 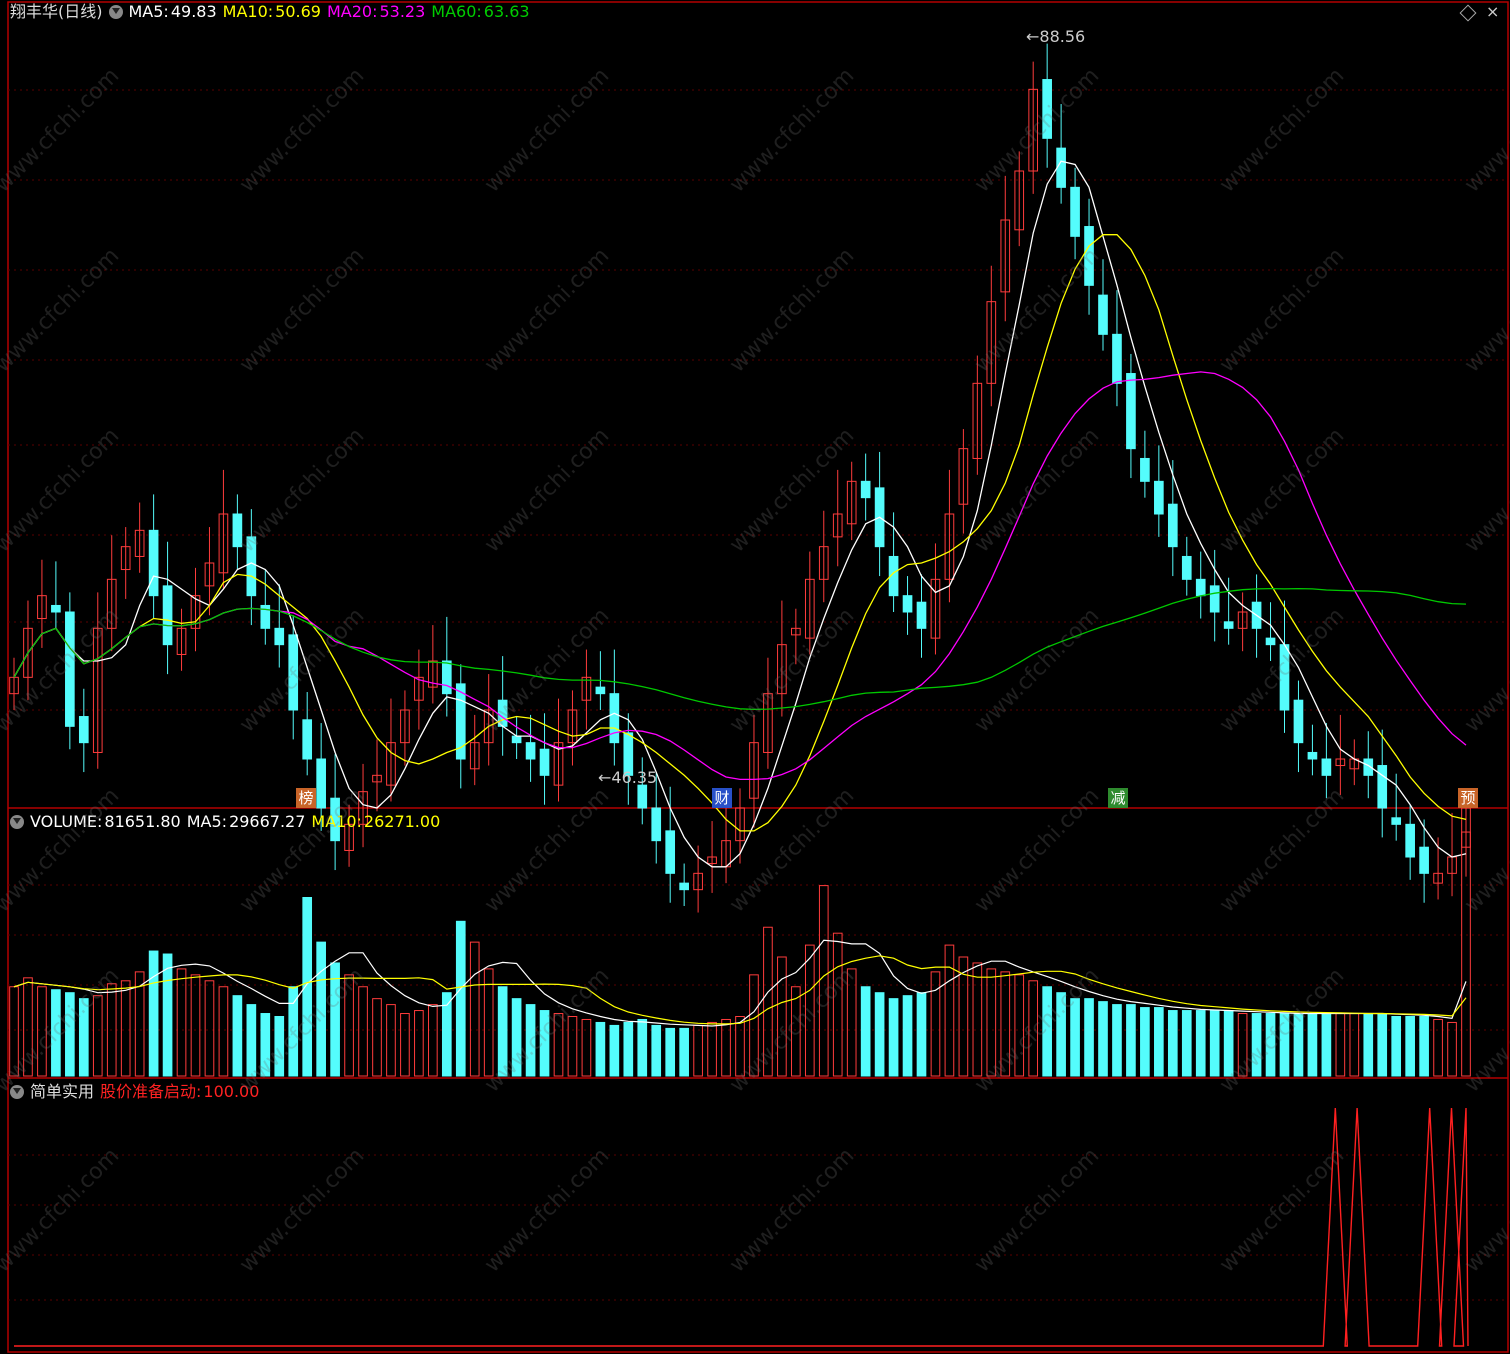 I want to click on high-price-label: ←88.56, so click(x=1058, y=37).